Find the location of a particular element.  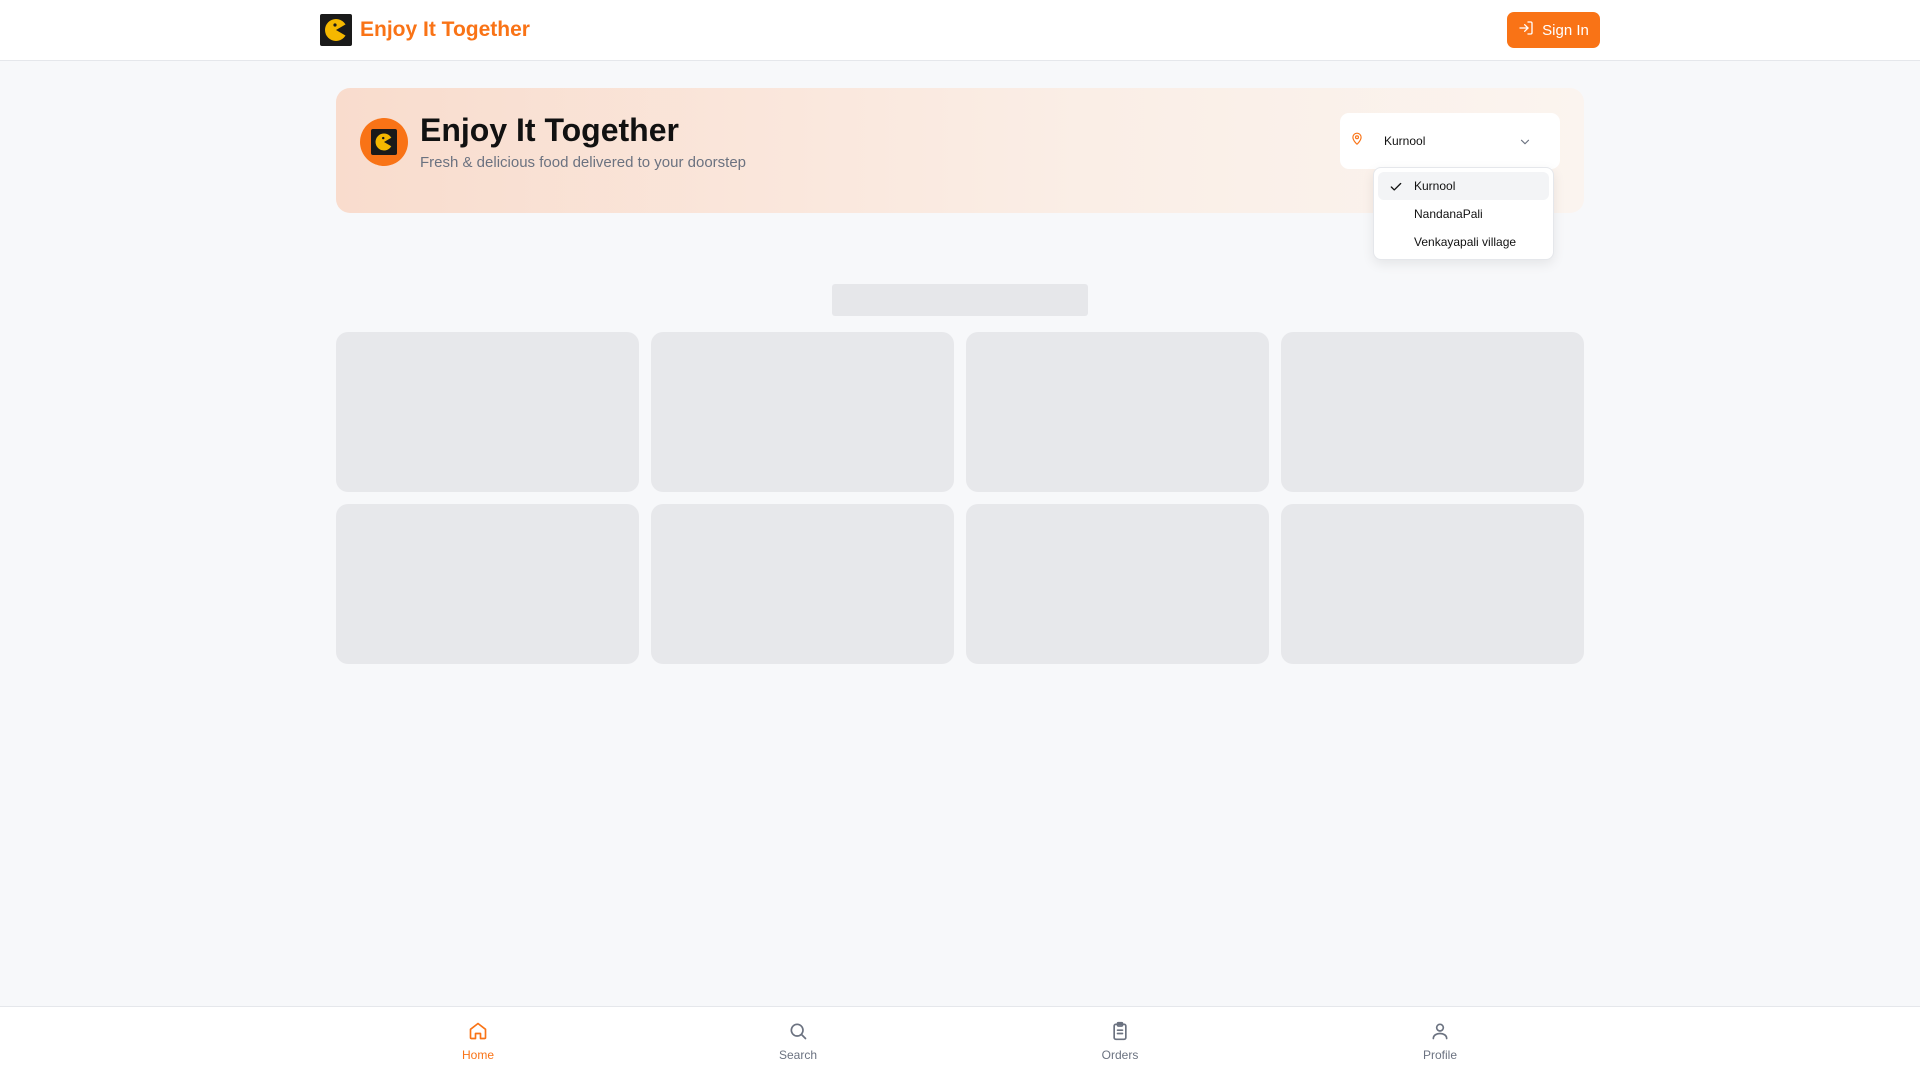

hero-logo is located at coordinates (384, 142).